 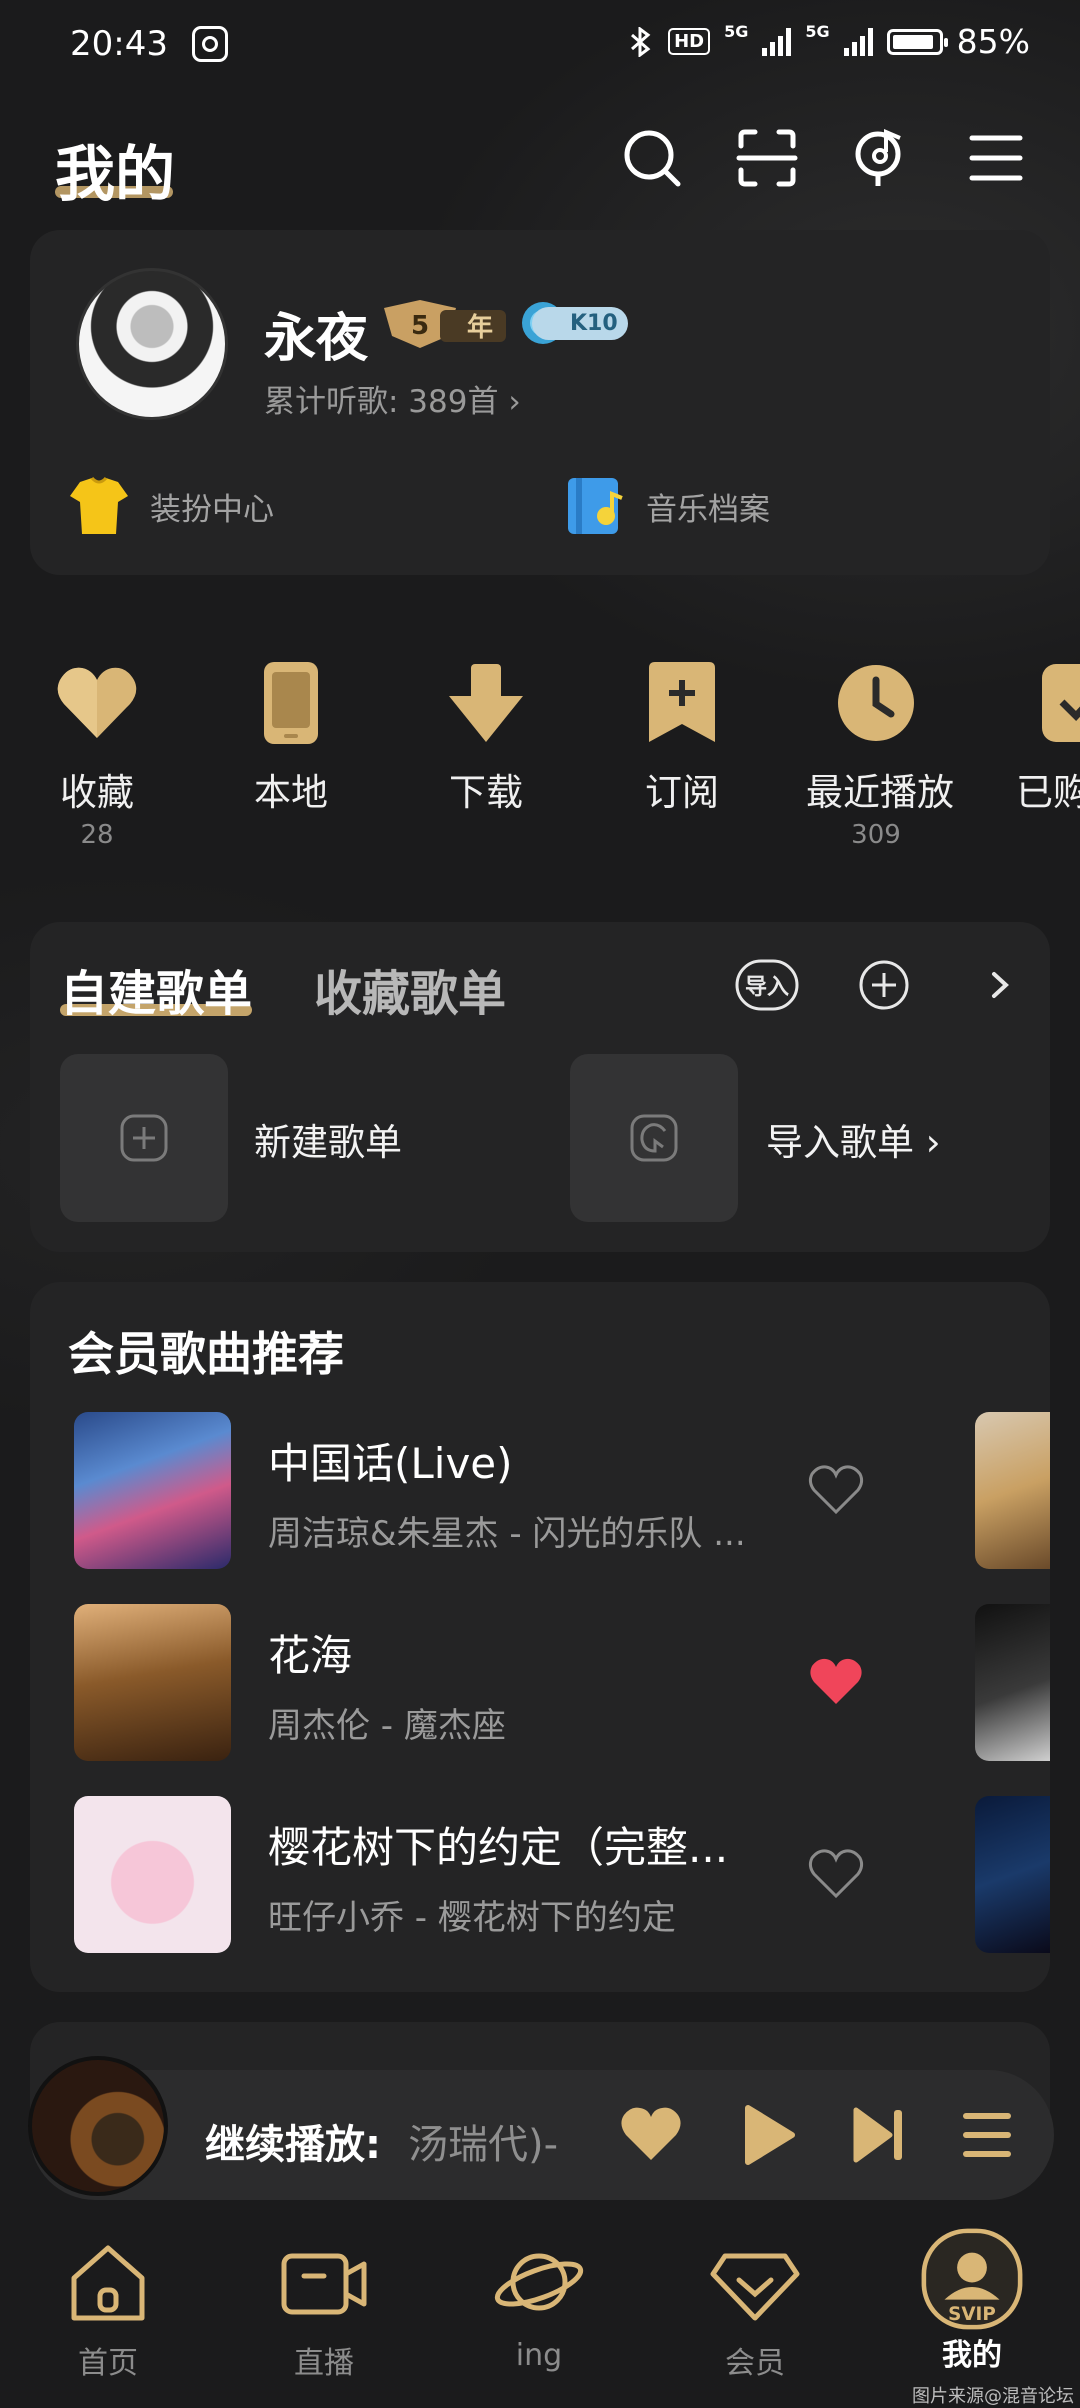 I want to click on hd-icon: HD, so click(x=689, y=41).